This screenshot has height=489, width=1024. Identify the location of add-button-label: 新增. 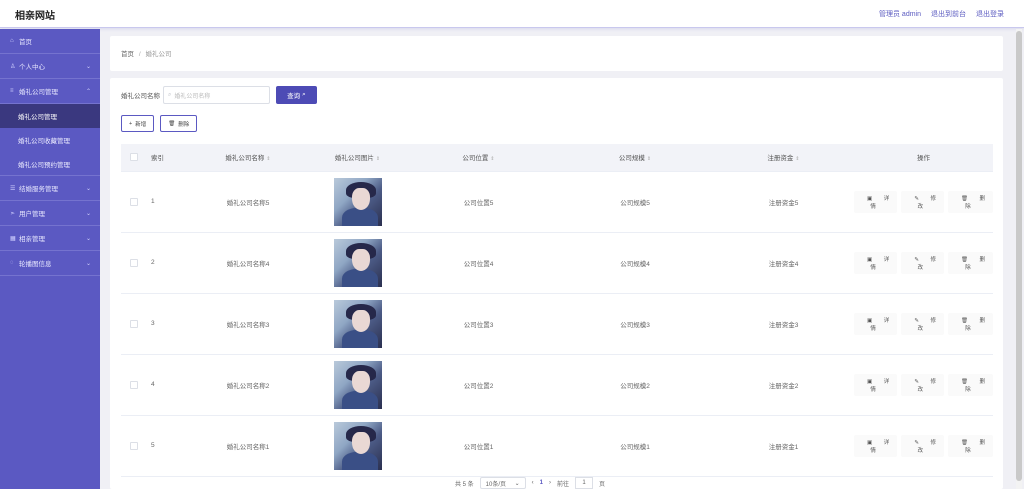
(141, 124).